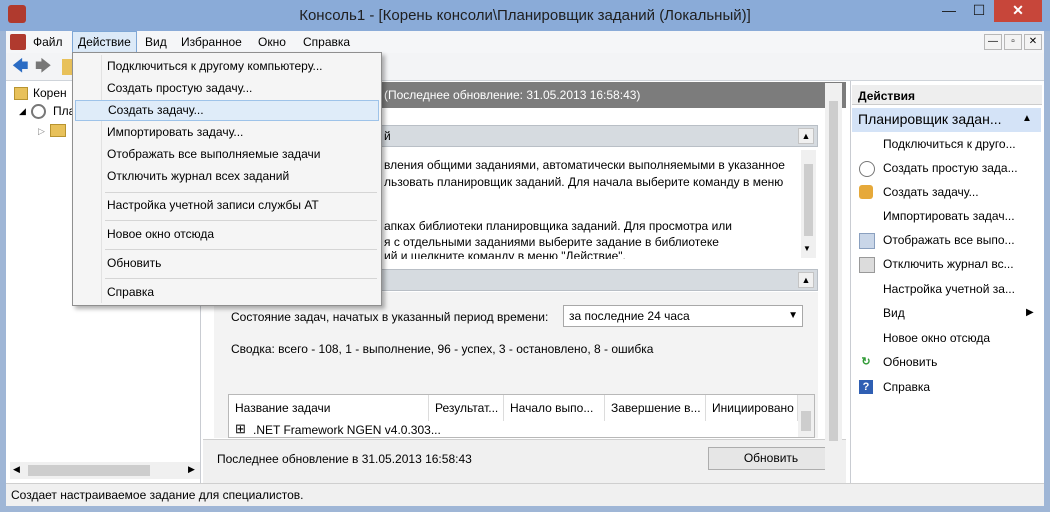  Describe the element at coordinates (41, 131) in the screenshot. I see `tree-collapsed-icon: ▷` at that location.